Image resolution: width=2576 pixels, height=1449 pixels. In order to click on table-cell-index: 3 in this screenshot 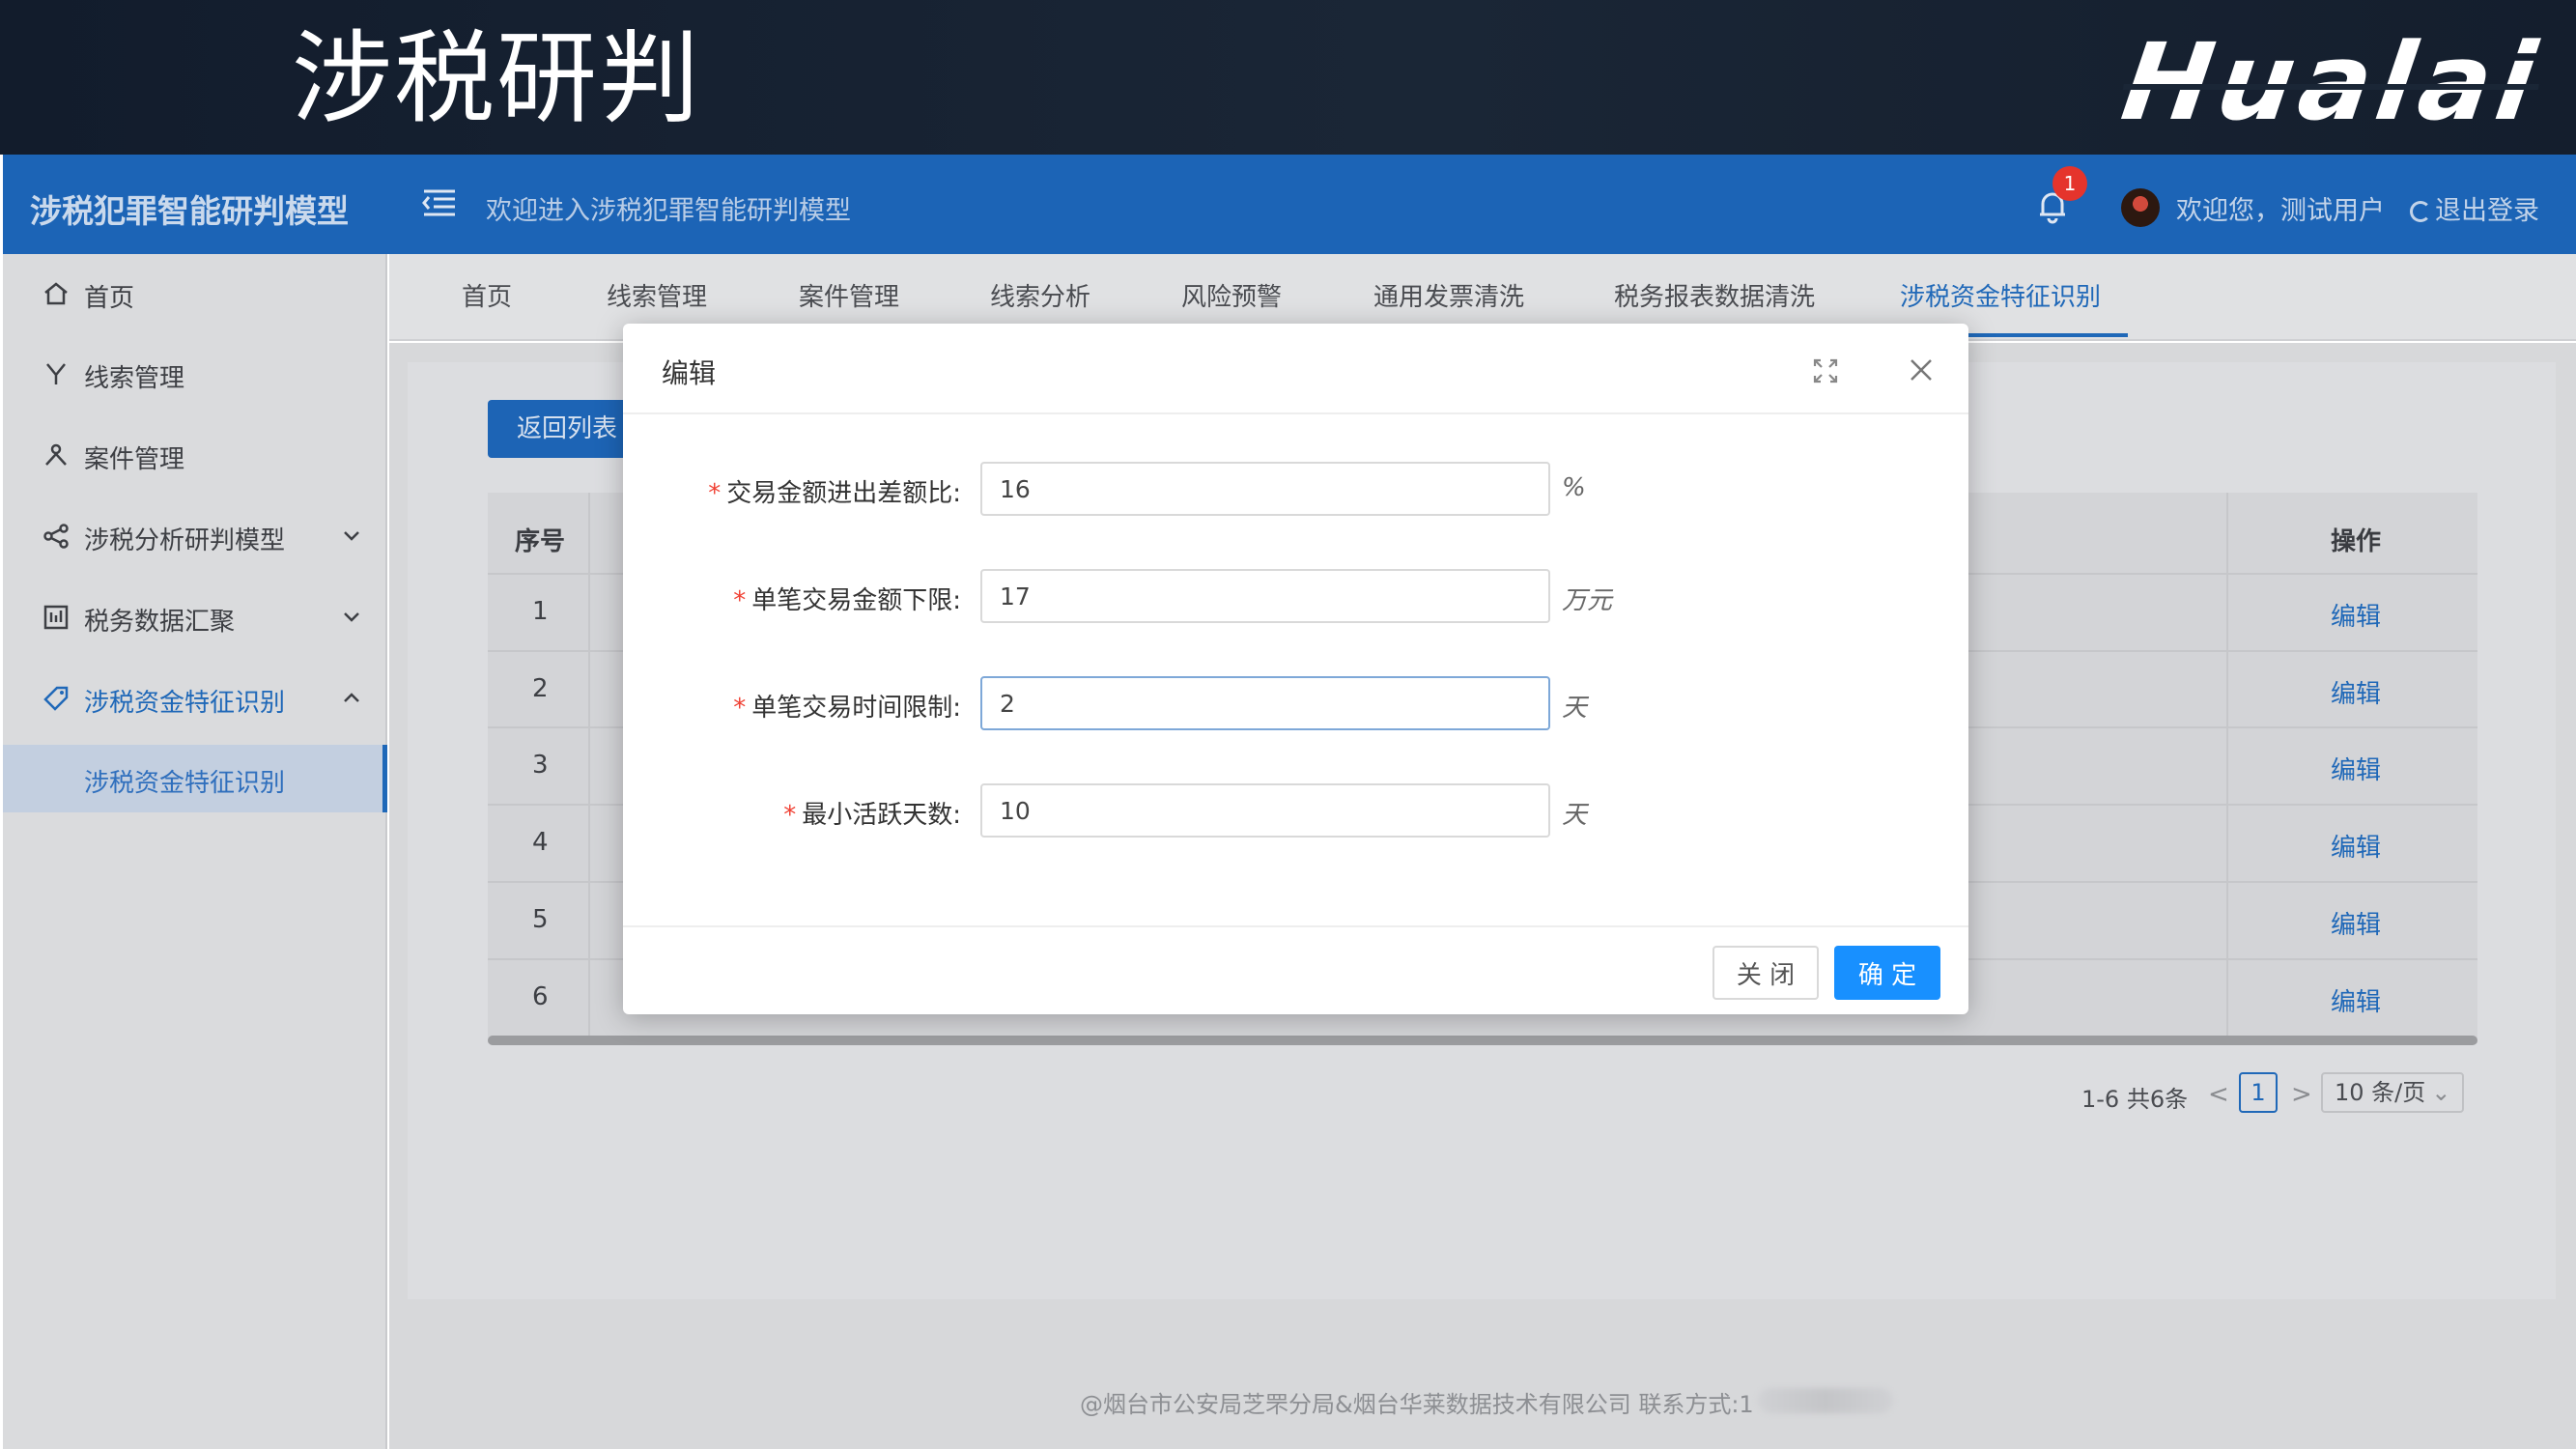, I will do `click(540, 765)`.